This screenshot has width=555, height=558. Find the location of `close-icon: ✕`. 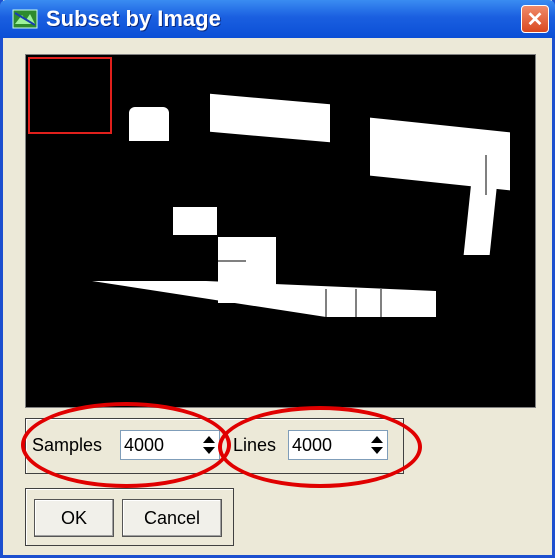

close-icon: ✕ is located at coordinates (535, 19).